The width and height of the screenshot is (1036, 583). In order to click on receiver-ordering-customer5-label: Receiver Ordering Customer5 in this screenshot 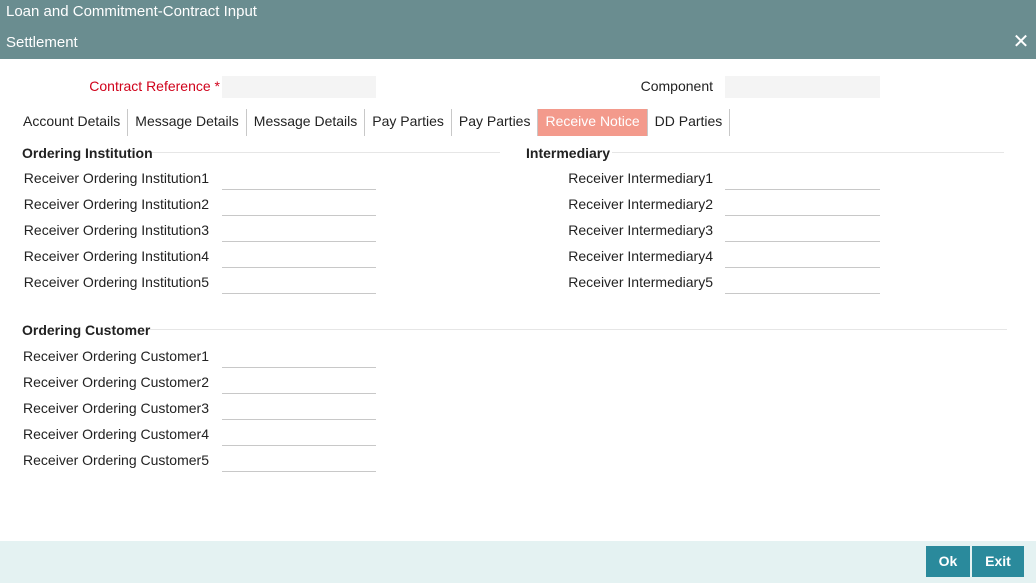, I will do `click(116, 460)`.